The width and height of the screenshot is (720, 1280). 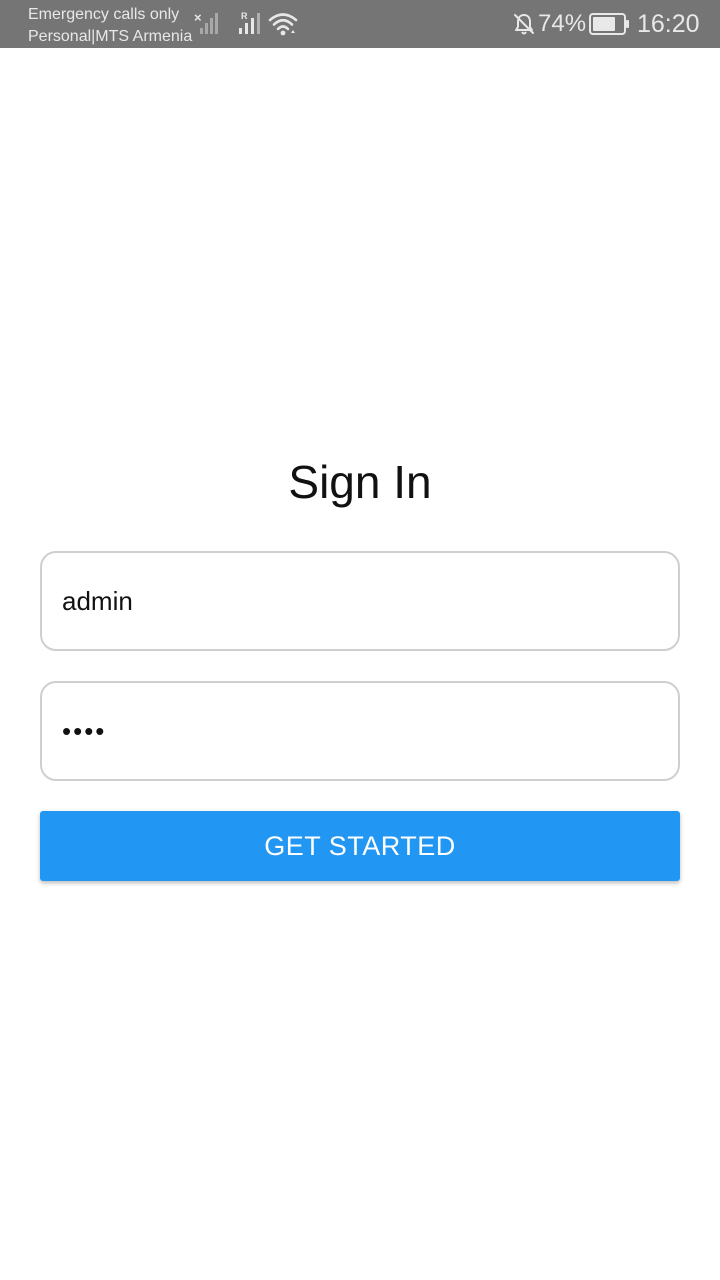 I want to click on password-input, so click(x=360, y=731).